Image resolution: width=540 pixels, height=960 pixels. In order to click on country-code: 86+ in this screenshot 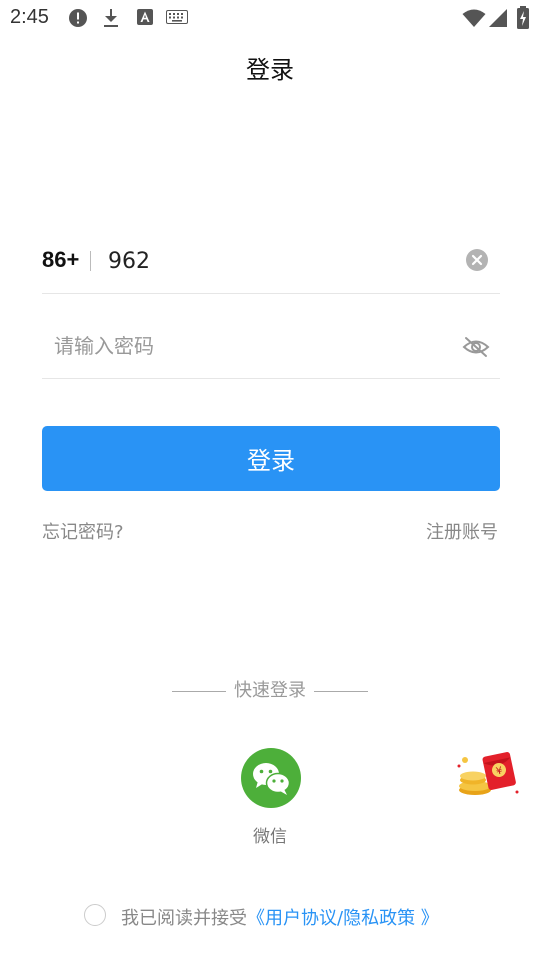, I will do `click(60, 260)`.